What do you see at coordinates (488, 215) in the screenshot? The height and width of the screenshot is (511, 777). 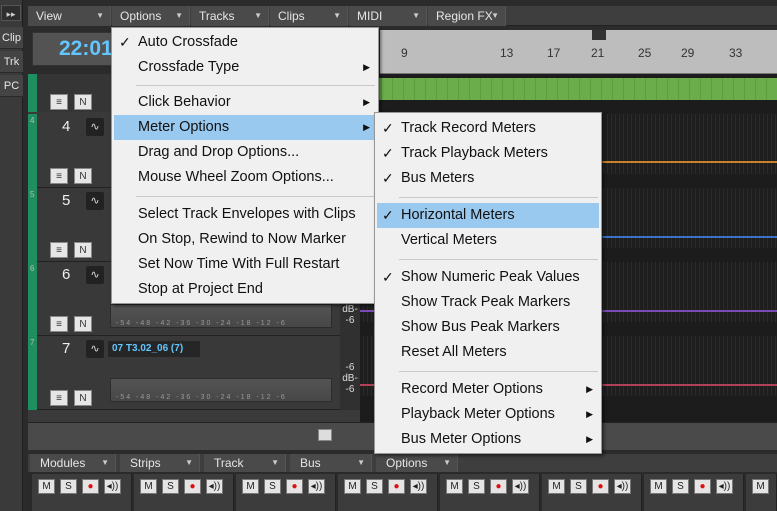 I see `menu-item-horizontal-meters: ✓ Horizontal Meters` at bounding box center [488, 215].